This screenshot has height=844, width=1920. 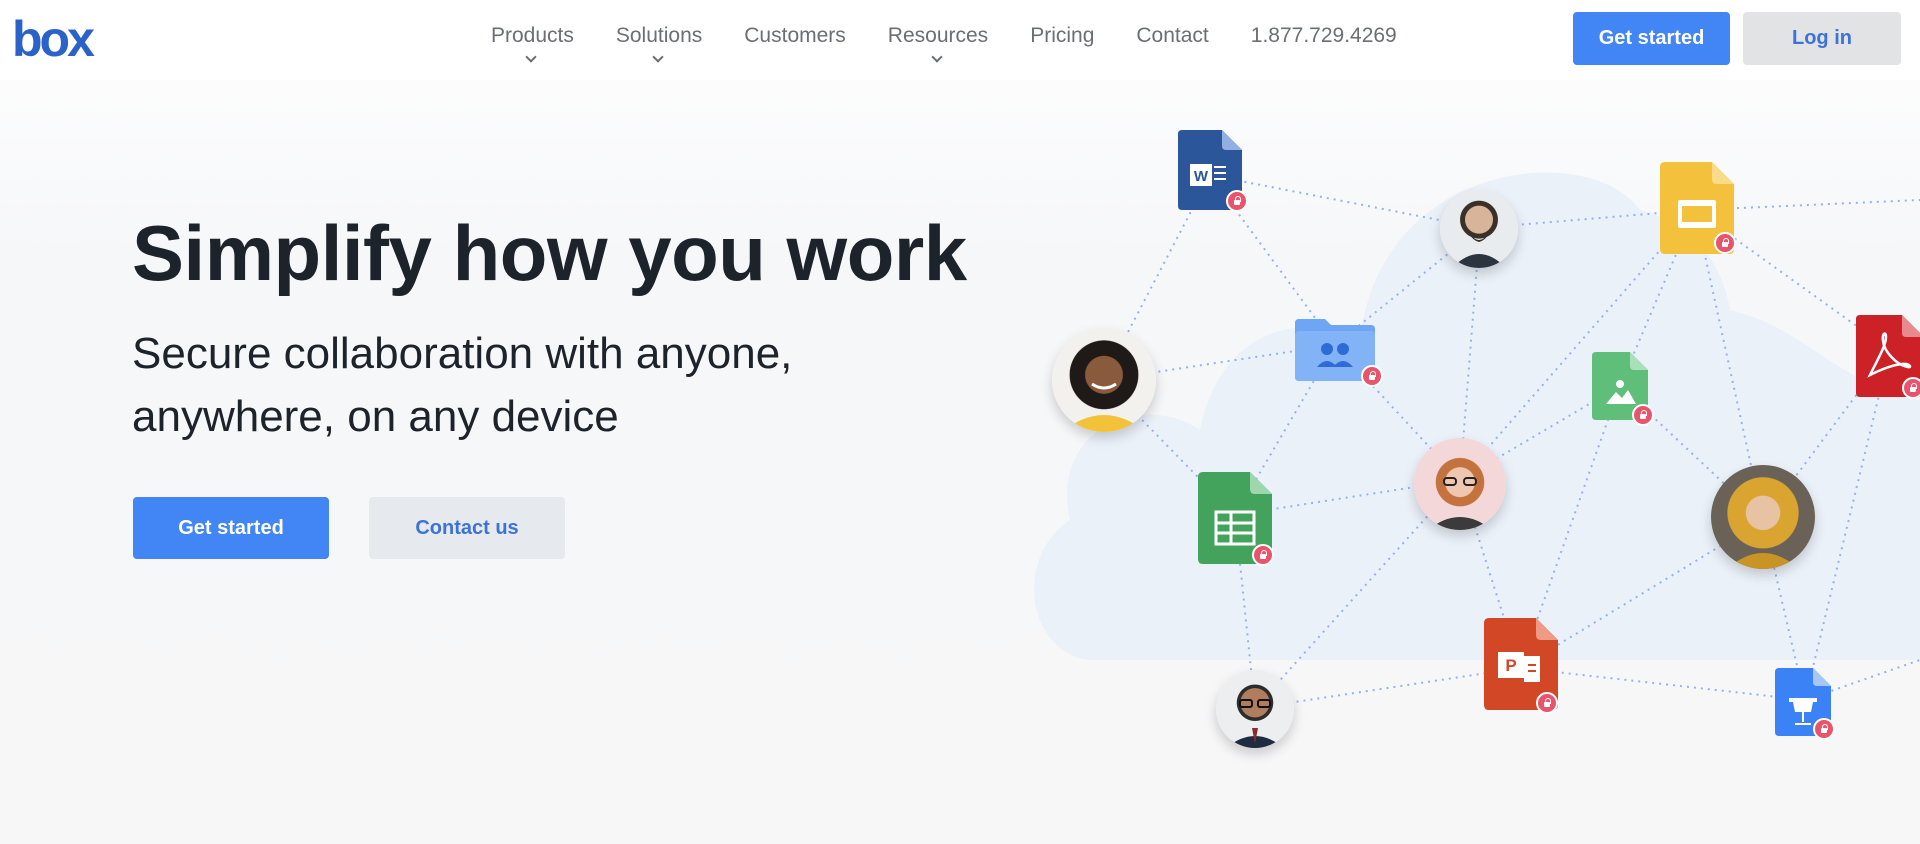 I want to click on hero-title: Simplify how you work, so click(x=549, y=253).